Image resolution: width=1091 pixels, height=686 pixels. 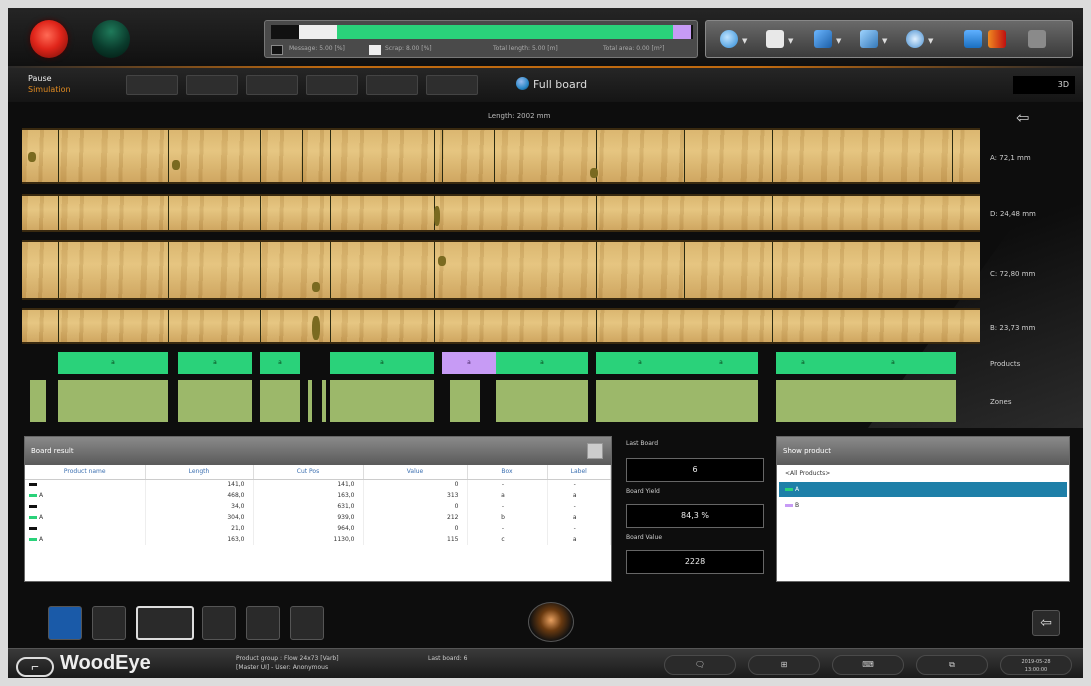 I want to click on message-button: 🗨, so click(x=700, y=665).